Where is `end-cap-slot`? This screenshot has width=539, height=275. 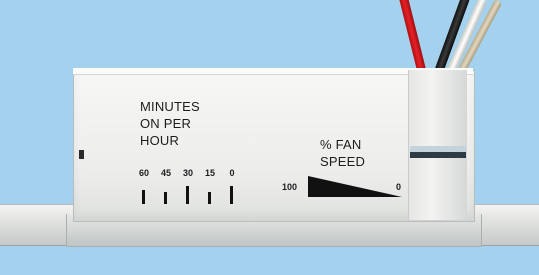 end-cap-slot is located at coordinates (438, 155).